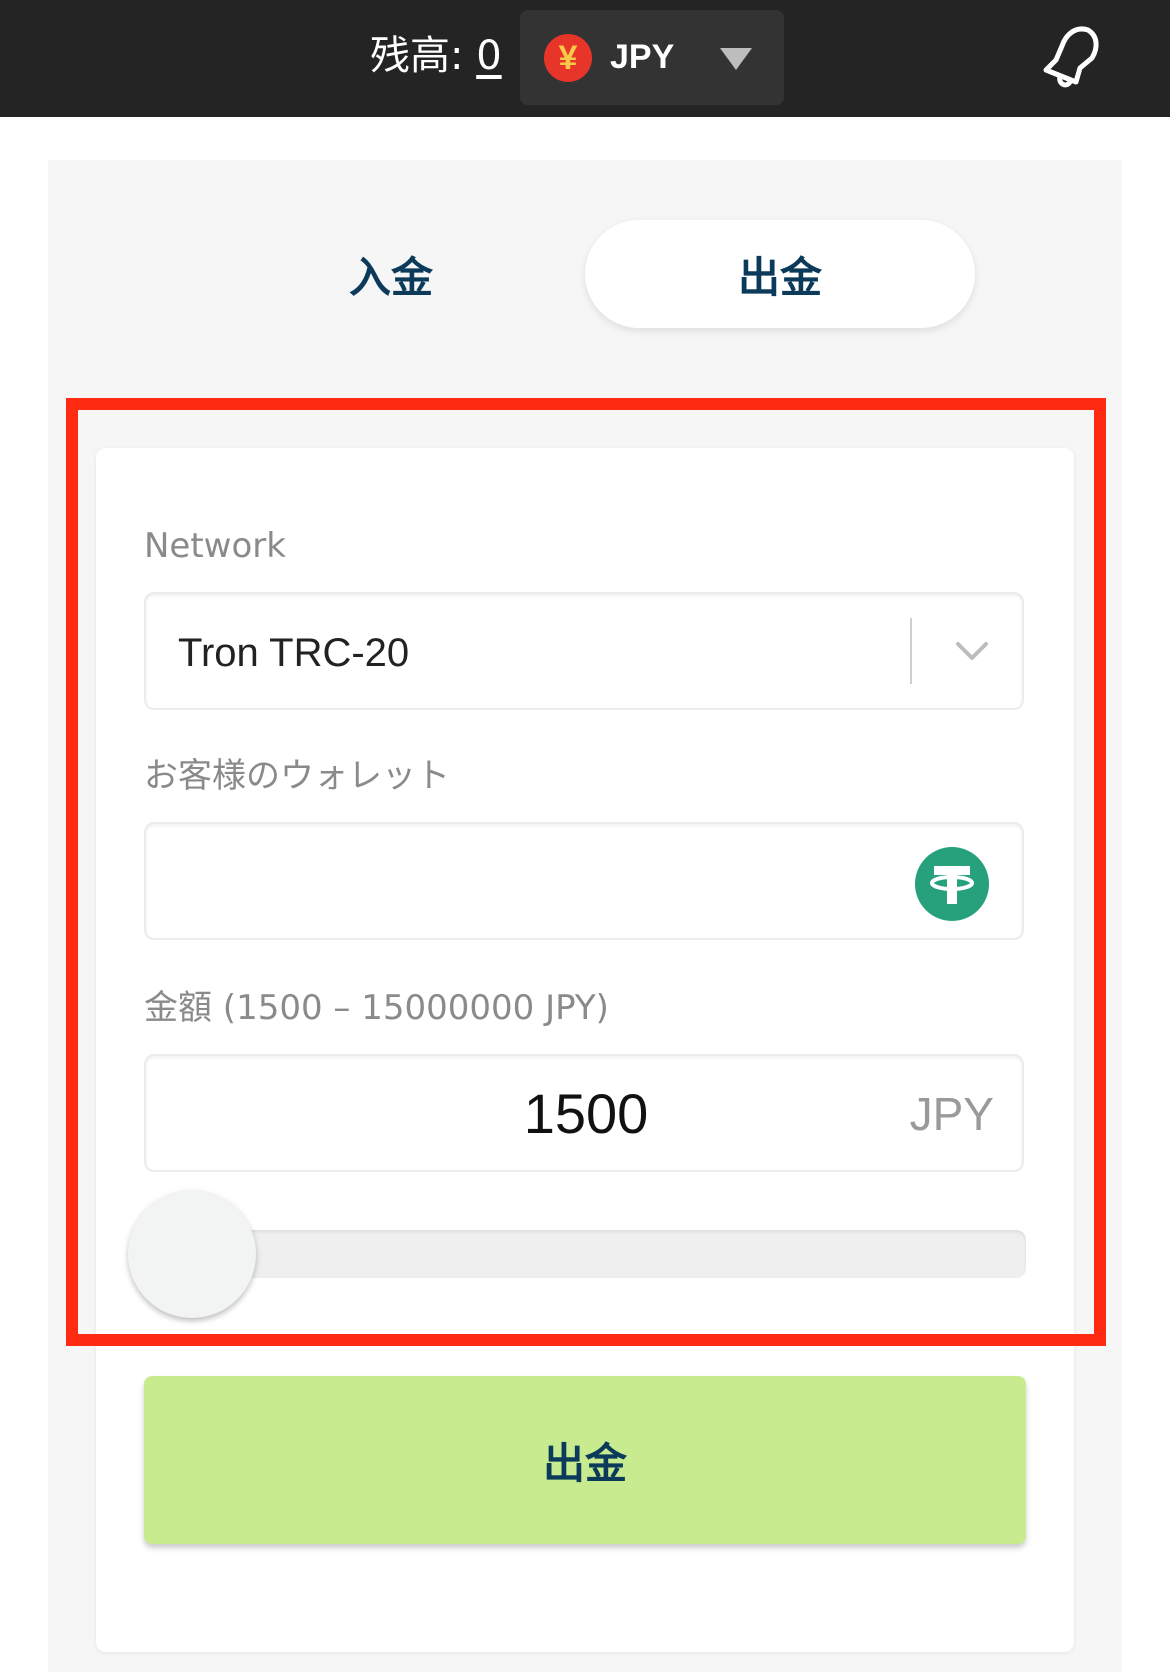 This screenshot has width=1170, height=1672. What do you see at coordinates (192, 1254) in the screenshot?
I see `amount-slider-thumb` at bounding box center [192, 1254].